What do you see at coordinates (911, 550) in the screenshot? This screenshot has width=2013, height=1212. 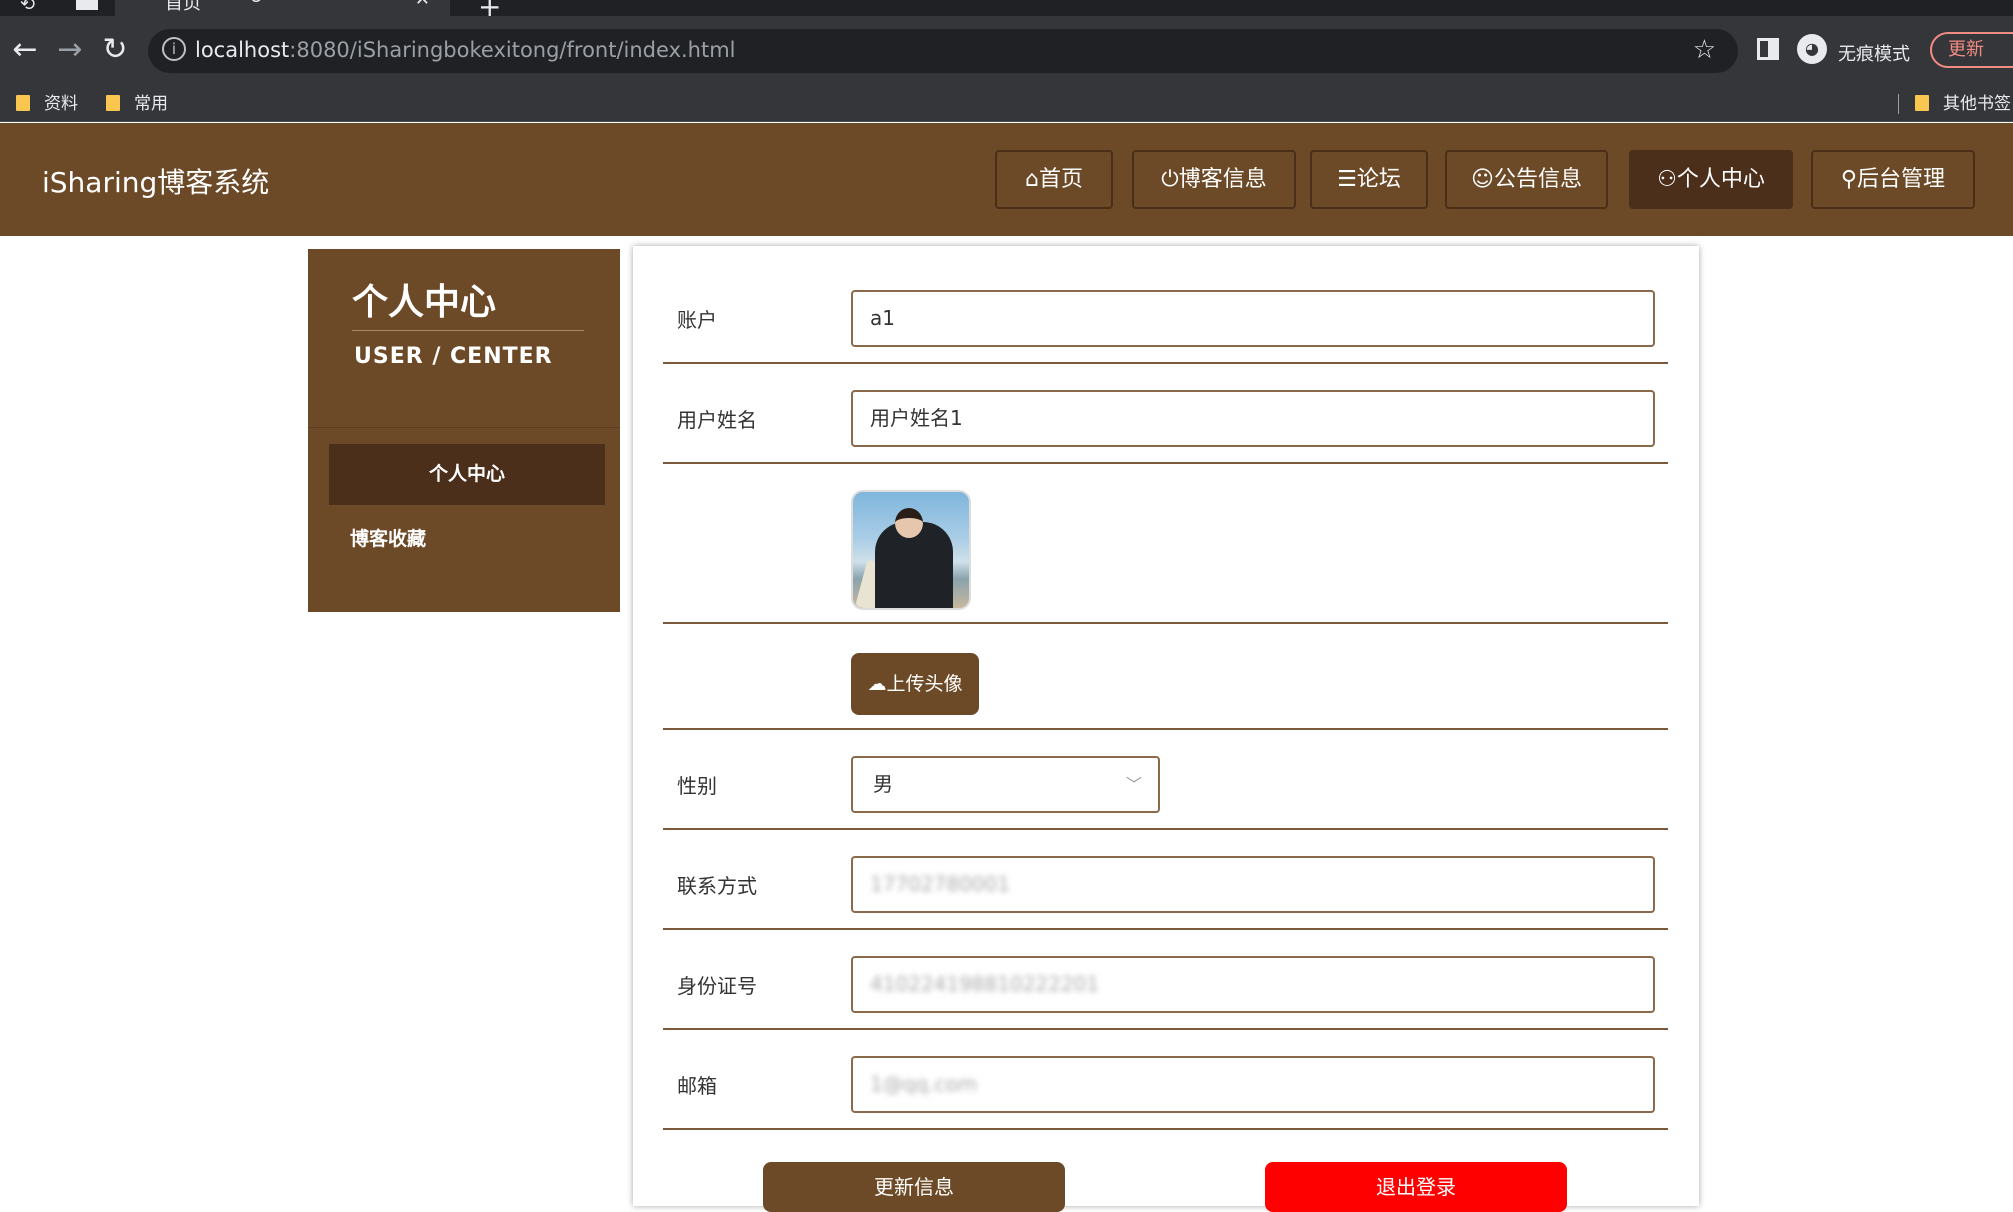 I see `avatar` at bounding box center [911, 550].